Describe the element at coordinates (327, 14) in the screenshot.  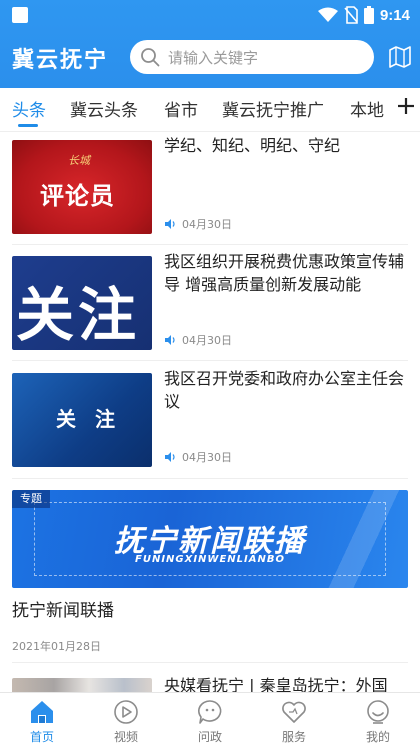
I see `wifi-icon` at that location.